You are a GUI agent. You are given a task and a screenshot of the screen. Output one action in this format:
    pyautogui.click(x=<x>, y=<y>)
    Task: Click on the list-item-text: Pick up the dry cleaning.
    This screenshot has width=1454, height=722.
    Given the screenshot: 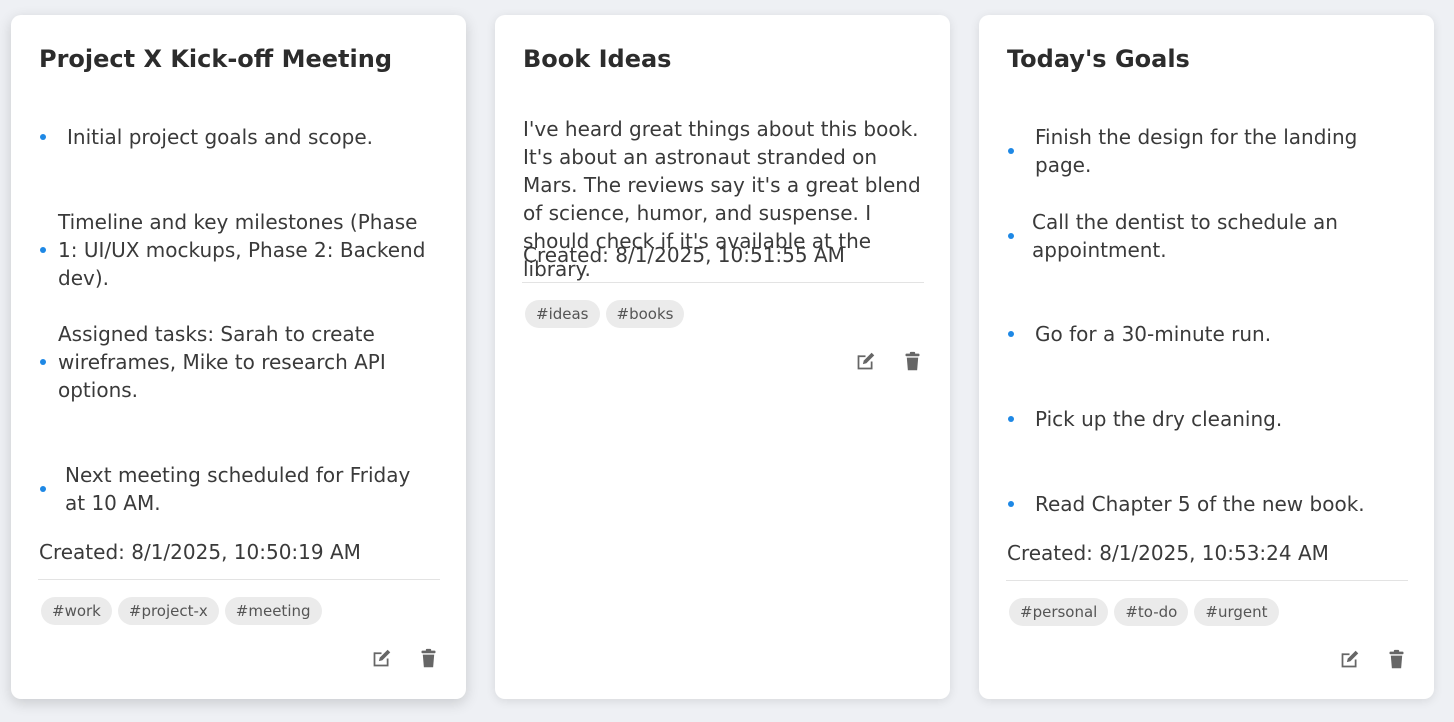 What is the action you would take?
    pyautogui.click(x=1159, y=419)
    